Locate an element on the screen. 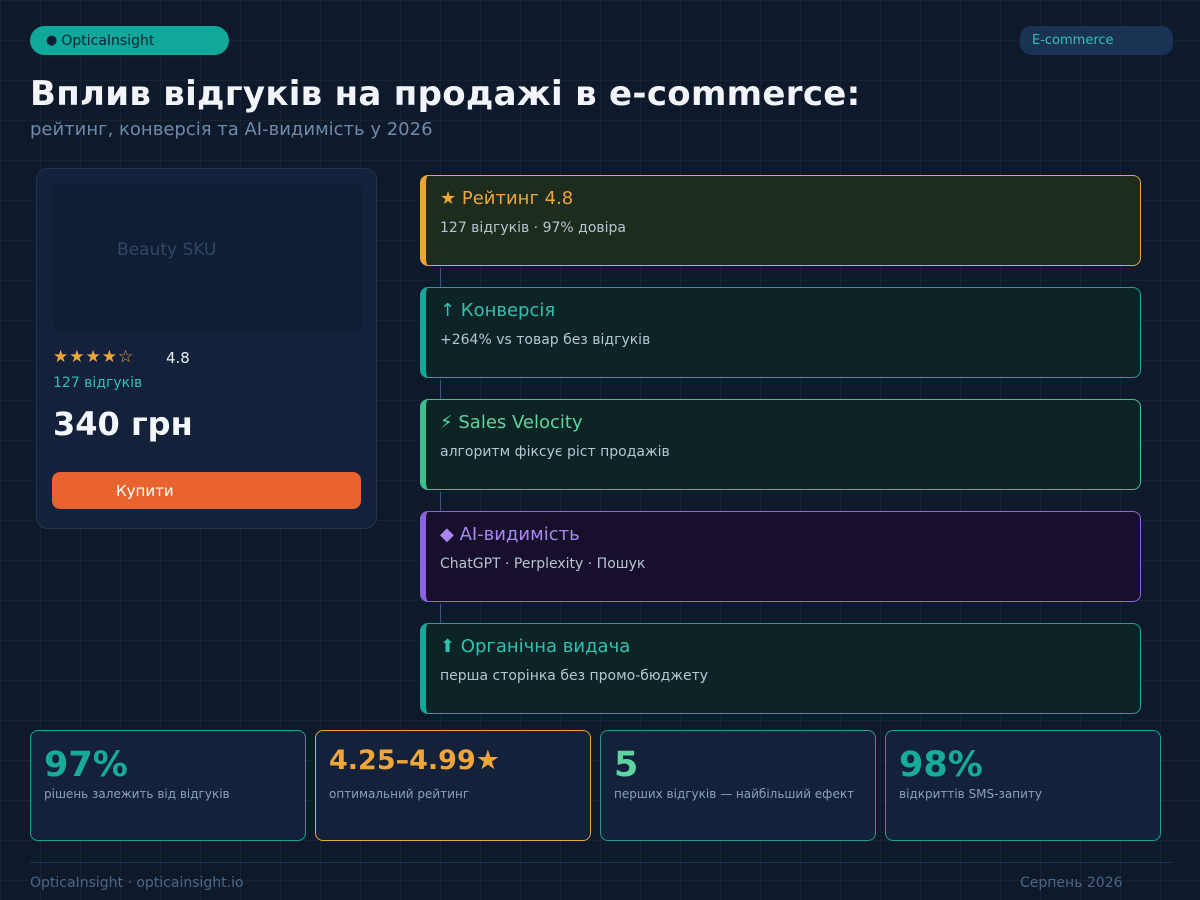 The width and height of the screenshot is (1200, 900). stat-label: оптимальний рейтинг is located at coordinates (399, 794).